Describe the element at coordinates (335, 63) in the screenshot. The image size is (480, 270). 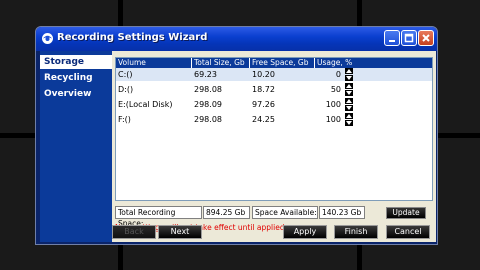
I see `column-header-usage: Usage, %` at that location.